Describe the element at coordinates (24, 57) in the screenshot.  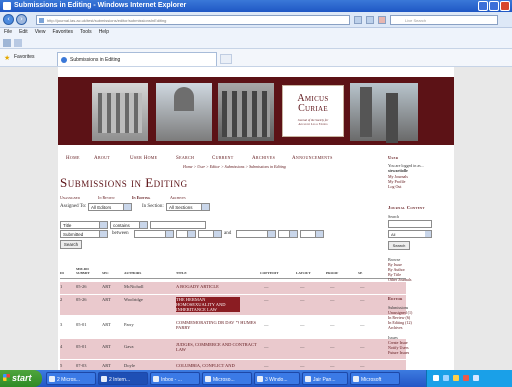
I see `favorites-label: Favorites` at that location.